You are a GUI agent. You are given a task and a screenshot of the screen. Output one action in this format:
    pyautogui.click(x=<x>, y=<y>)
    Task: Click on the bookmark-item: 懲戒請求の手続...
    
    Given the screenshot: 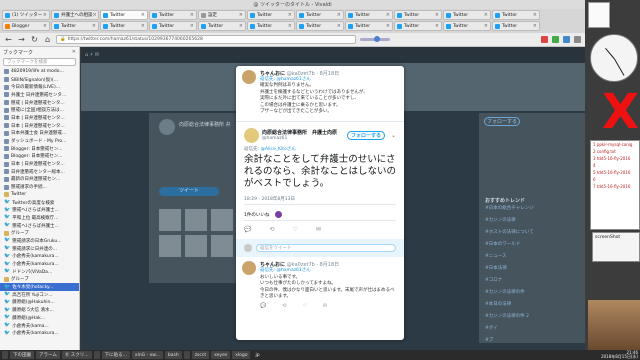 What is the action you would take?
    pyautogui.click(x=39, y=187)
    